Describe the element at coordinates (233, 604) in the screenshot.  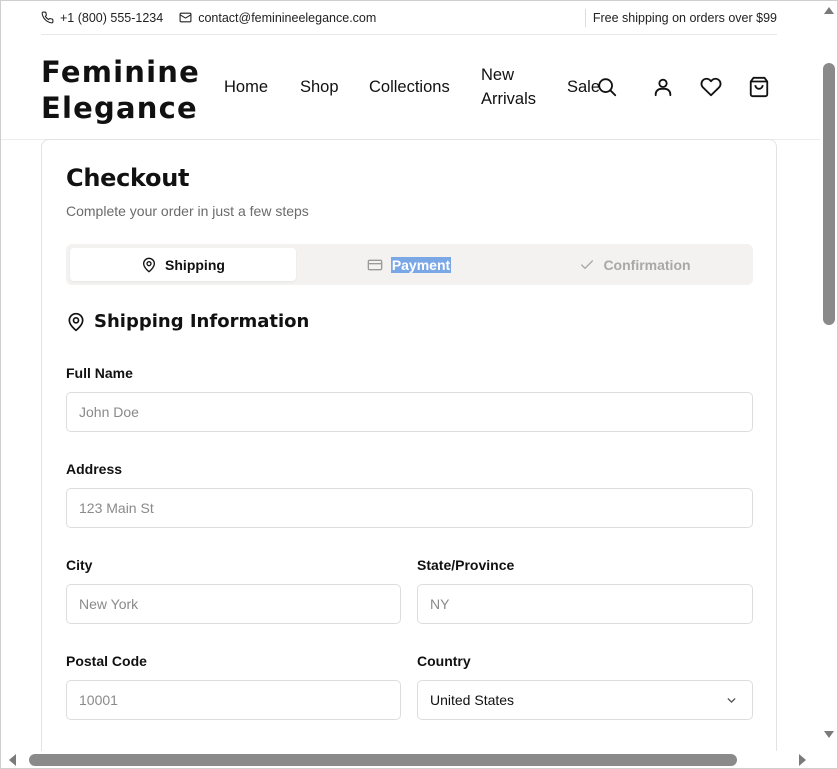
I see `city-field` at that location.